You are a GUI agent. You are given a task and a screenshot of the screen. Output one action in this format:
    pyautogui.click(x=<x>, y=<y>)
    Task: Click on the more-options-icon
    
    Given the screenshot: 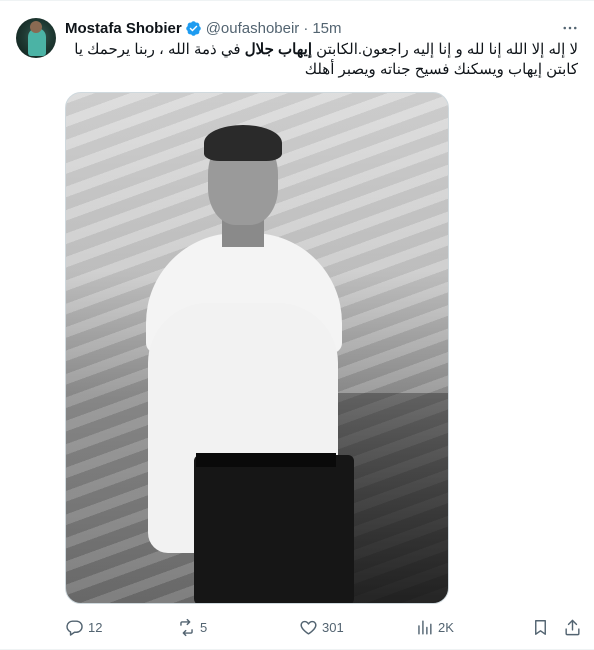 What is the action you would take?
    pyautogui.click(x=570, y=28)
    